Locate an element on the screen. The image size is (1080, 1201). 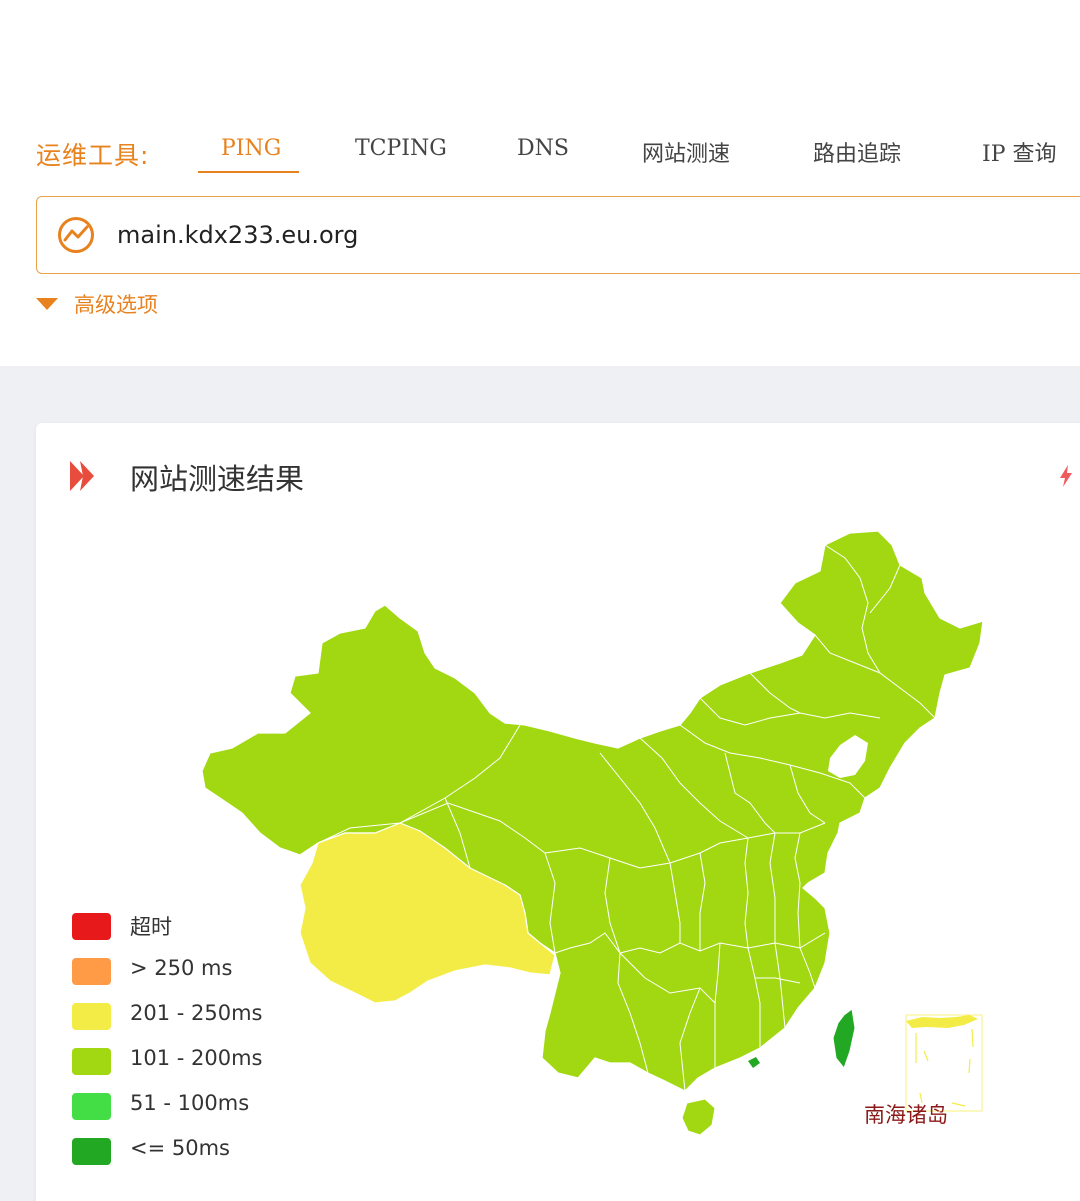
double-chevron-right-icon is located at coordinates (82, 476).